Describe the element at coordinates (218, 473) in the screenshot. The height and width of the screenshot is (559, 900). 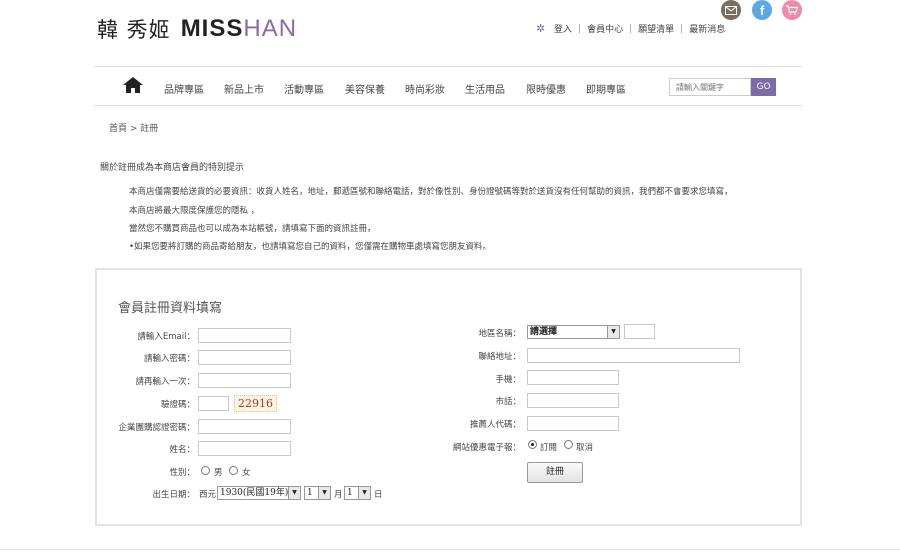
I see `gender-male-text: 男` at that location.